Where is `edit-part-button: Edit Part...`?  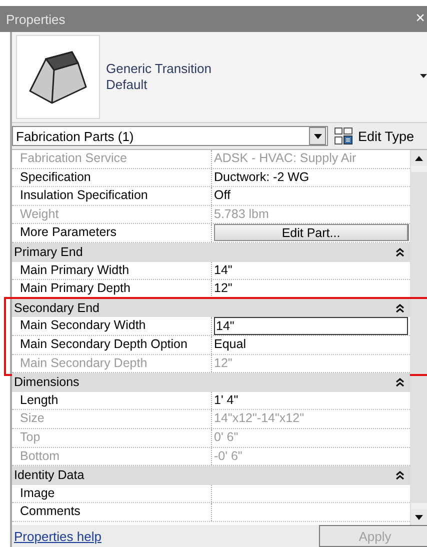
edit-part-button: Edit Part... is located at coordinates (311, 232).